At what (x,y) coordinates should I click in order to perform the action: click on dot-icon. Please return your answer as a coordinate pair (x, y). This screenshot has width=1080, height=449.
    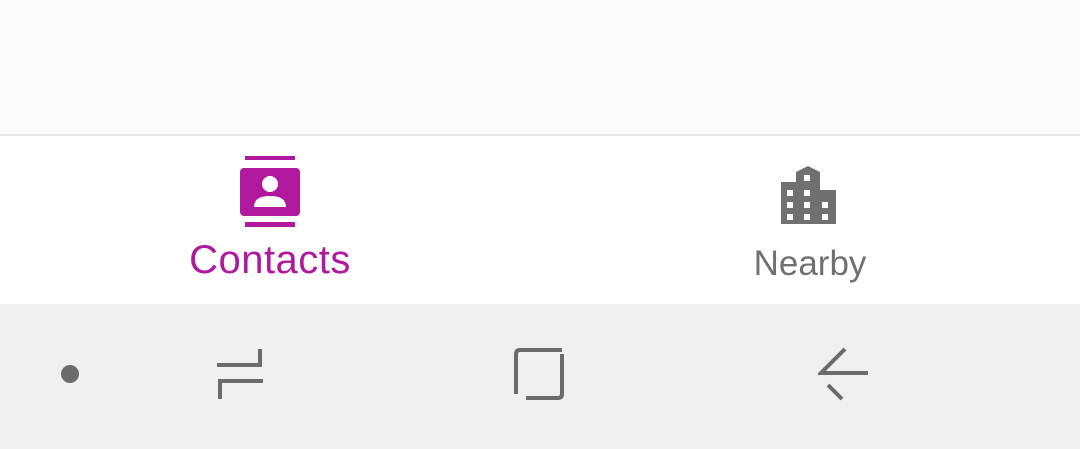
    Looking at the image, I should click on (70, 376).